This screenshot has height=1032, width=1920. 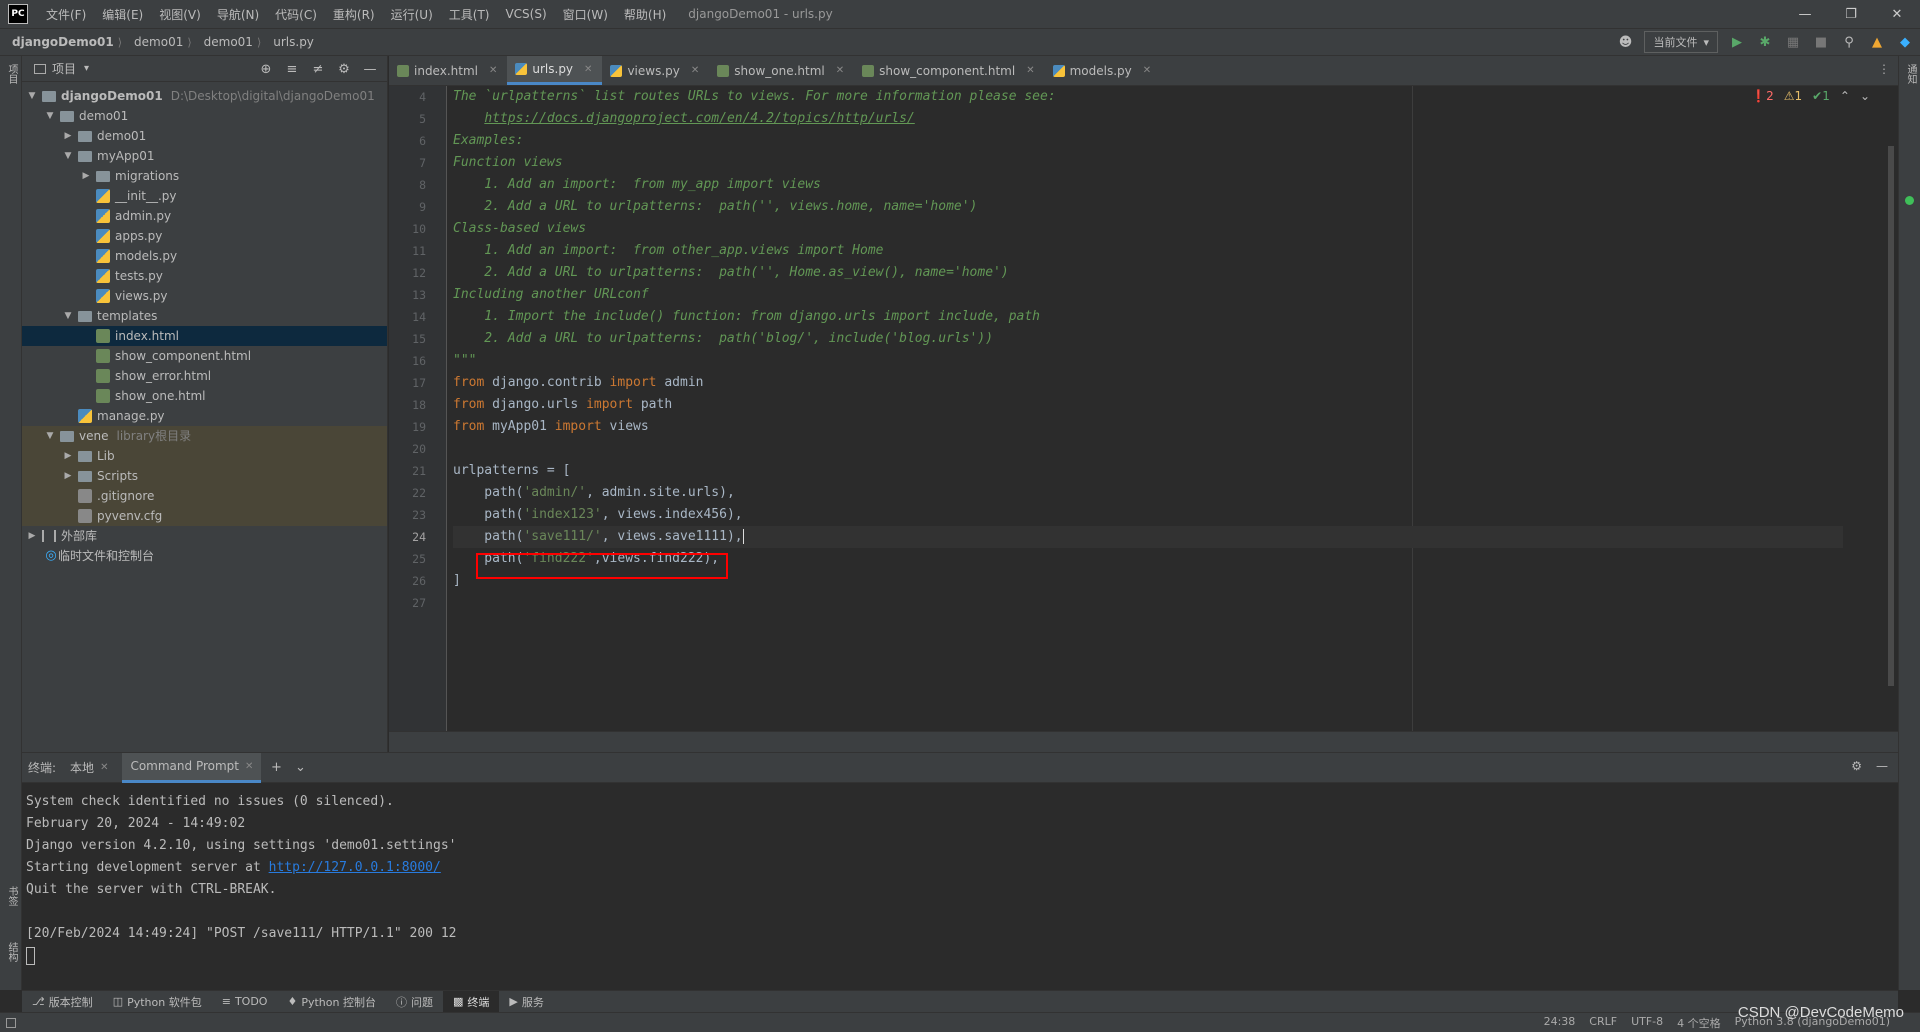 I want to click on breadcrumb-project: djangoDemo01, so click(x=59, y=42).